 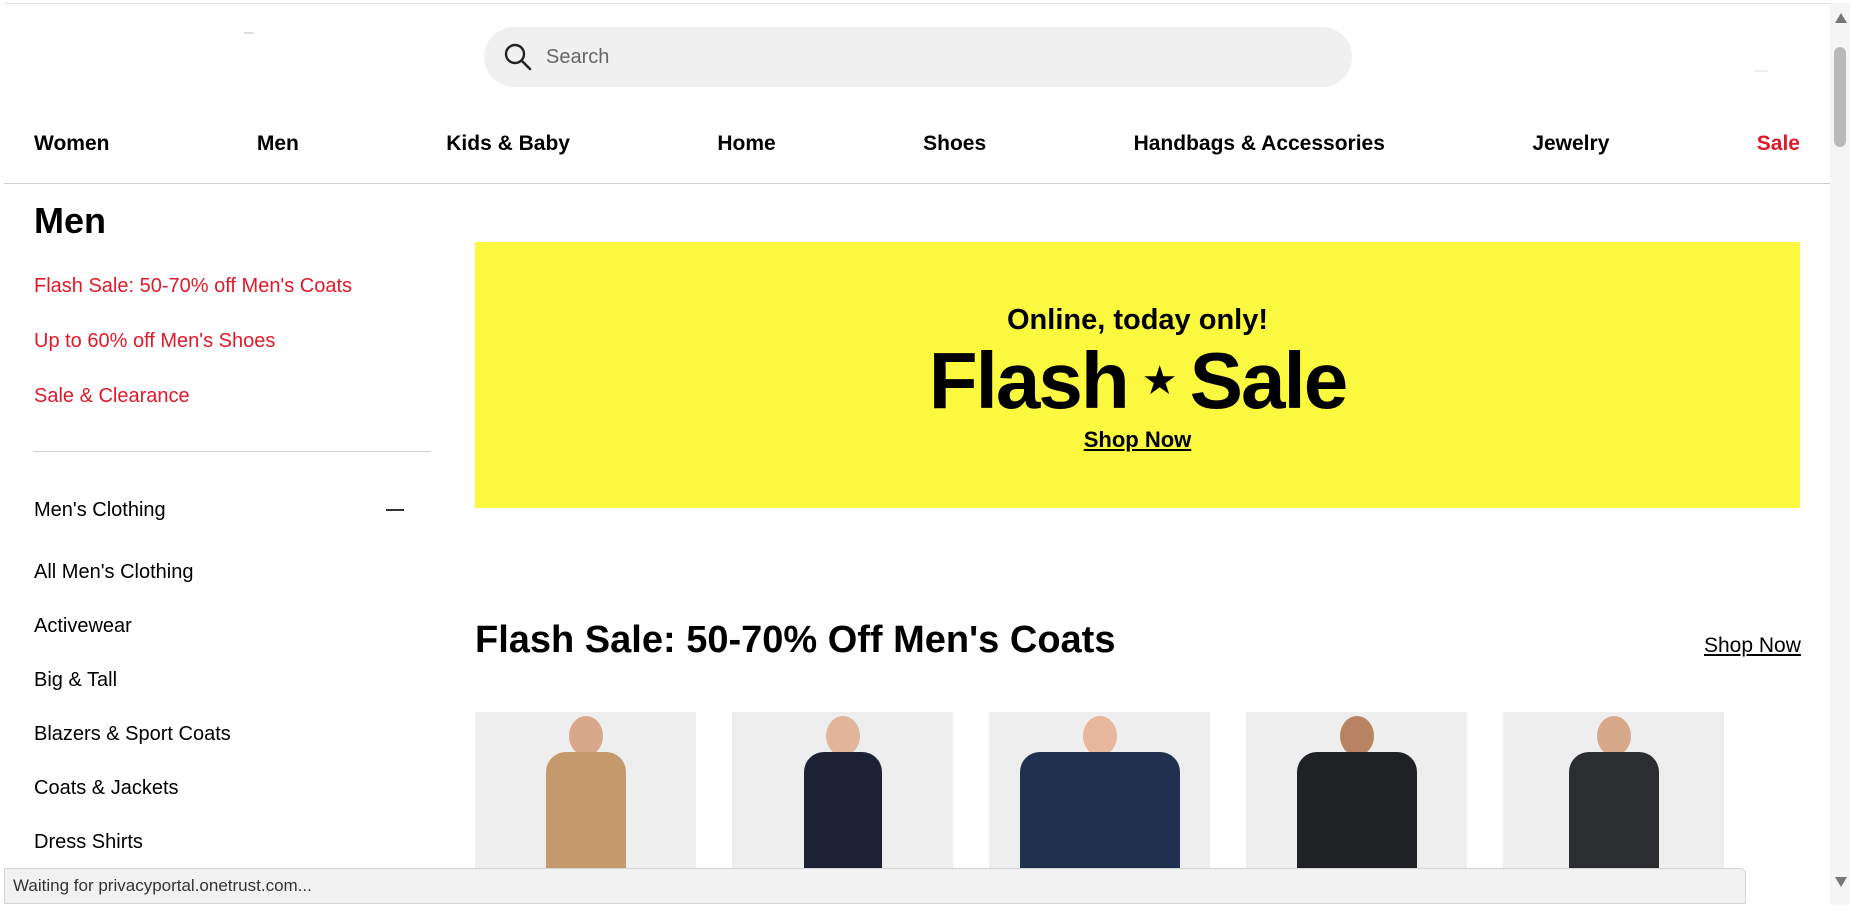 I want to click on product-carousel, so click(x=1099, y=792).